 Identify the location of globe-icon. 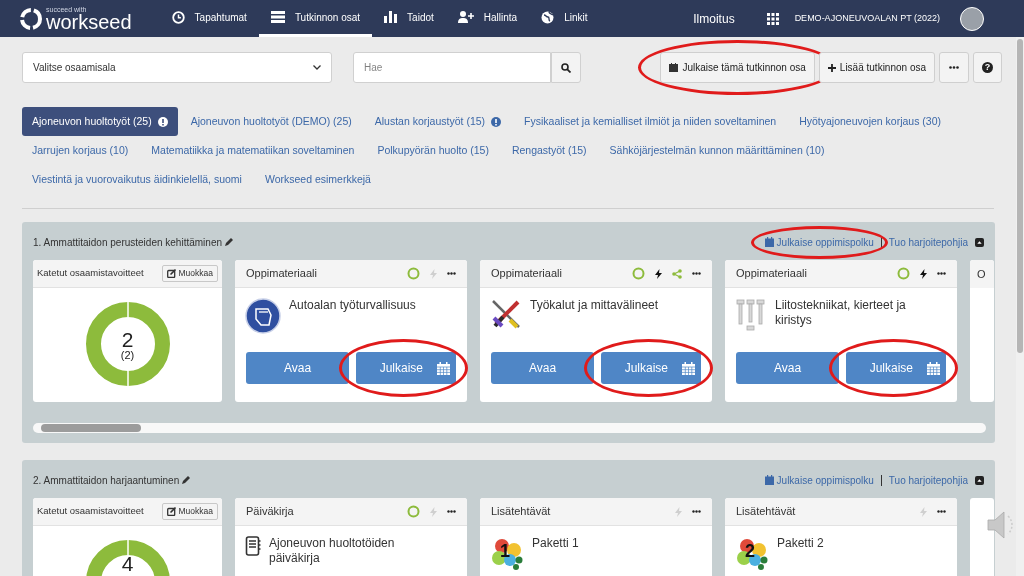
(548, 17).